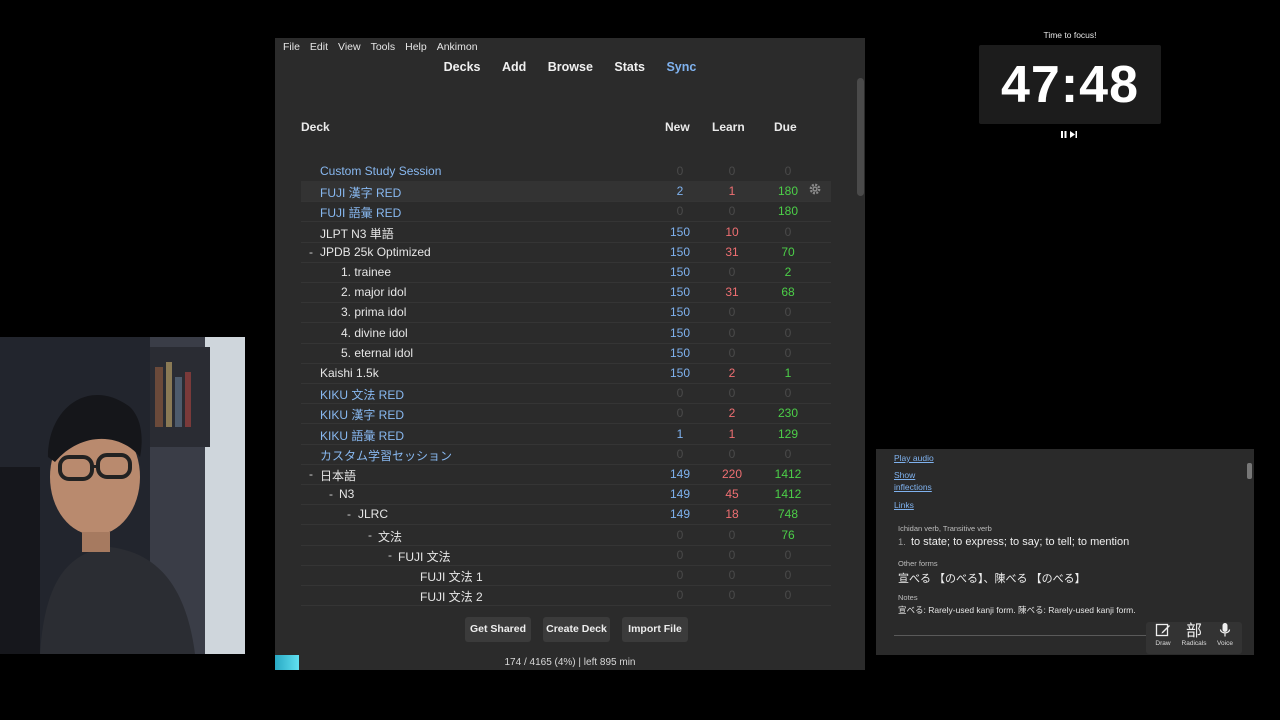  What do you see at coordinates (366, 272) in the screenshot?
I see `deck-name: 1. trainee` at bounding box center [366, 272].